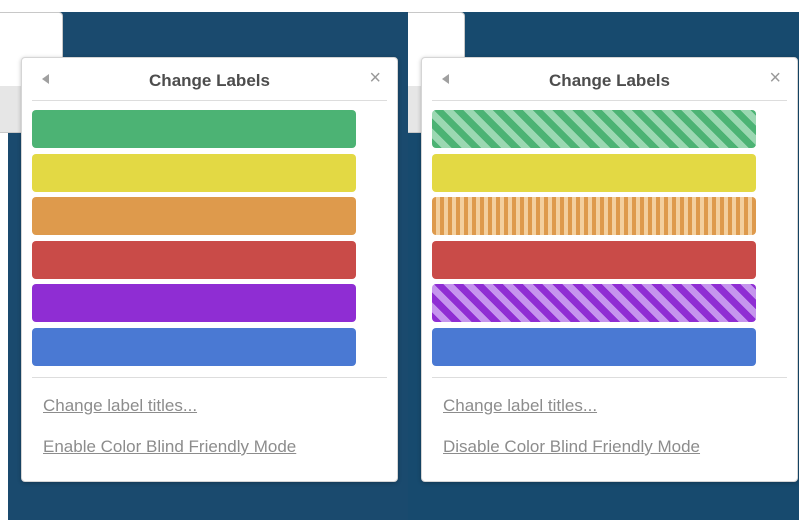  I want to click on label-green-striped, so click(594, 129).